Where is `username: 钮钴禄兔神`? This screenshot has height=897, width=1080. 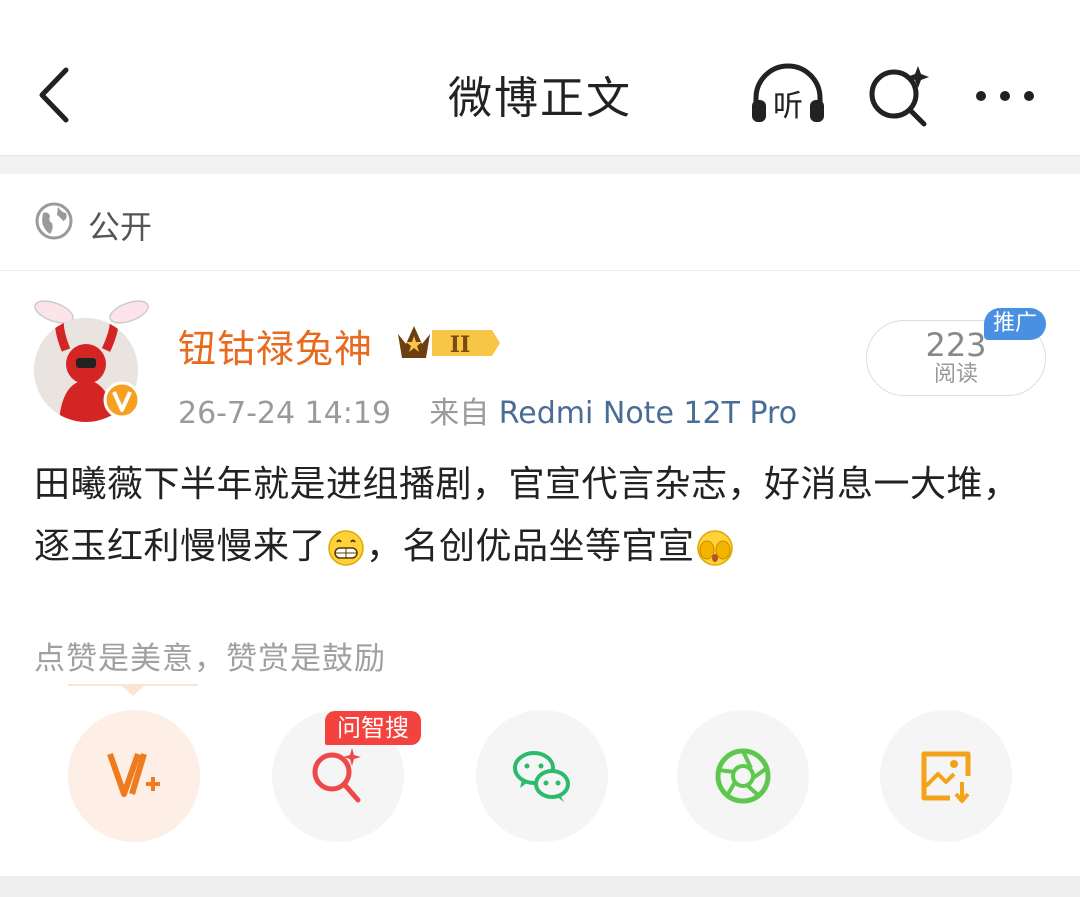 username: 钮钴禄兔神 is located at coordinates (275, 345).